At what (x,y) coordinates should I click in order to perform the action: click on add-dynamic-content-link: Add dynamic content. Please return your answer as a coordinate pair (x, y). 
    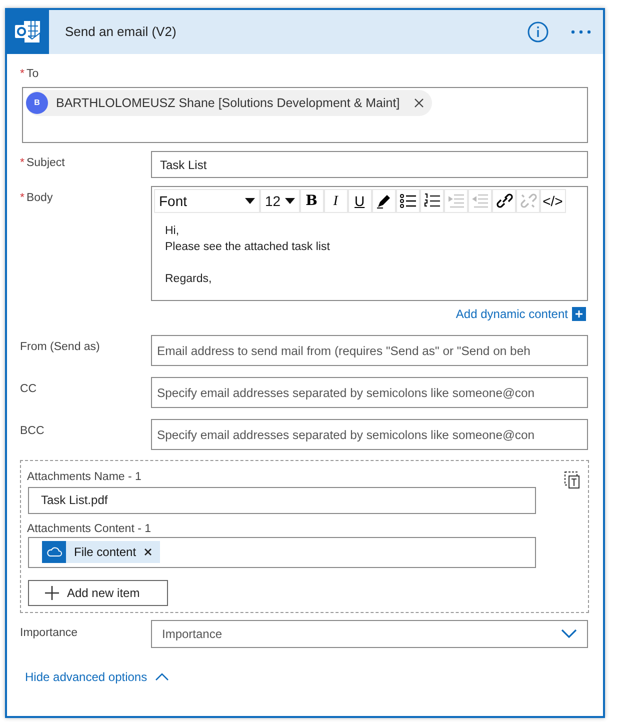
    Looking at the image, I should click on (512, 314).